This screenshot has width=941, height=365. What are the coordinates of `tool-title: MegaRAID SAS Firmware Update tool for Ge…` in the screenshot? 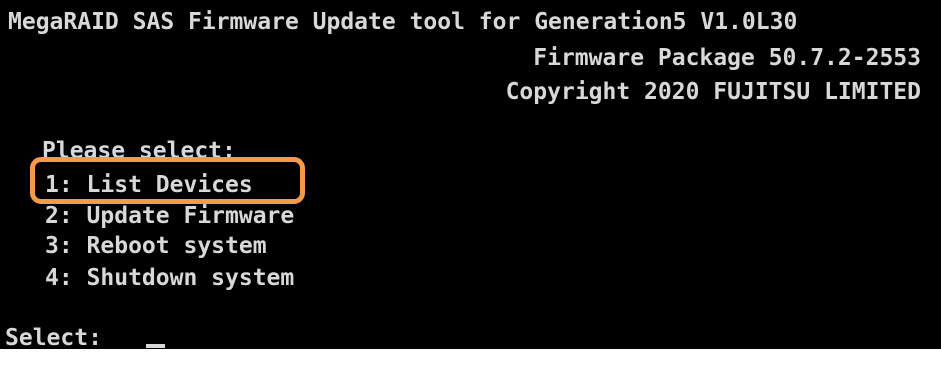 It's located at (403, 22).